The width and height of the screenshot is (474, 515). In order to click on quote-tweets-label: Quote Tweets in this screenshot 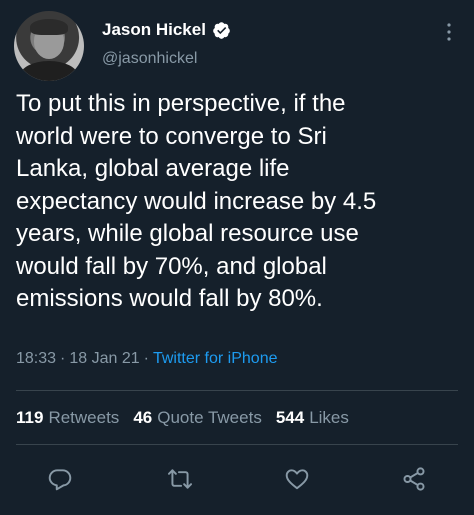, I will do `click(209, 417)`.